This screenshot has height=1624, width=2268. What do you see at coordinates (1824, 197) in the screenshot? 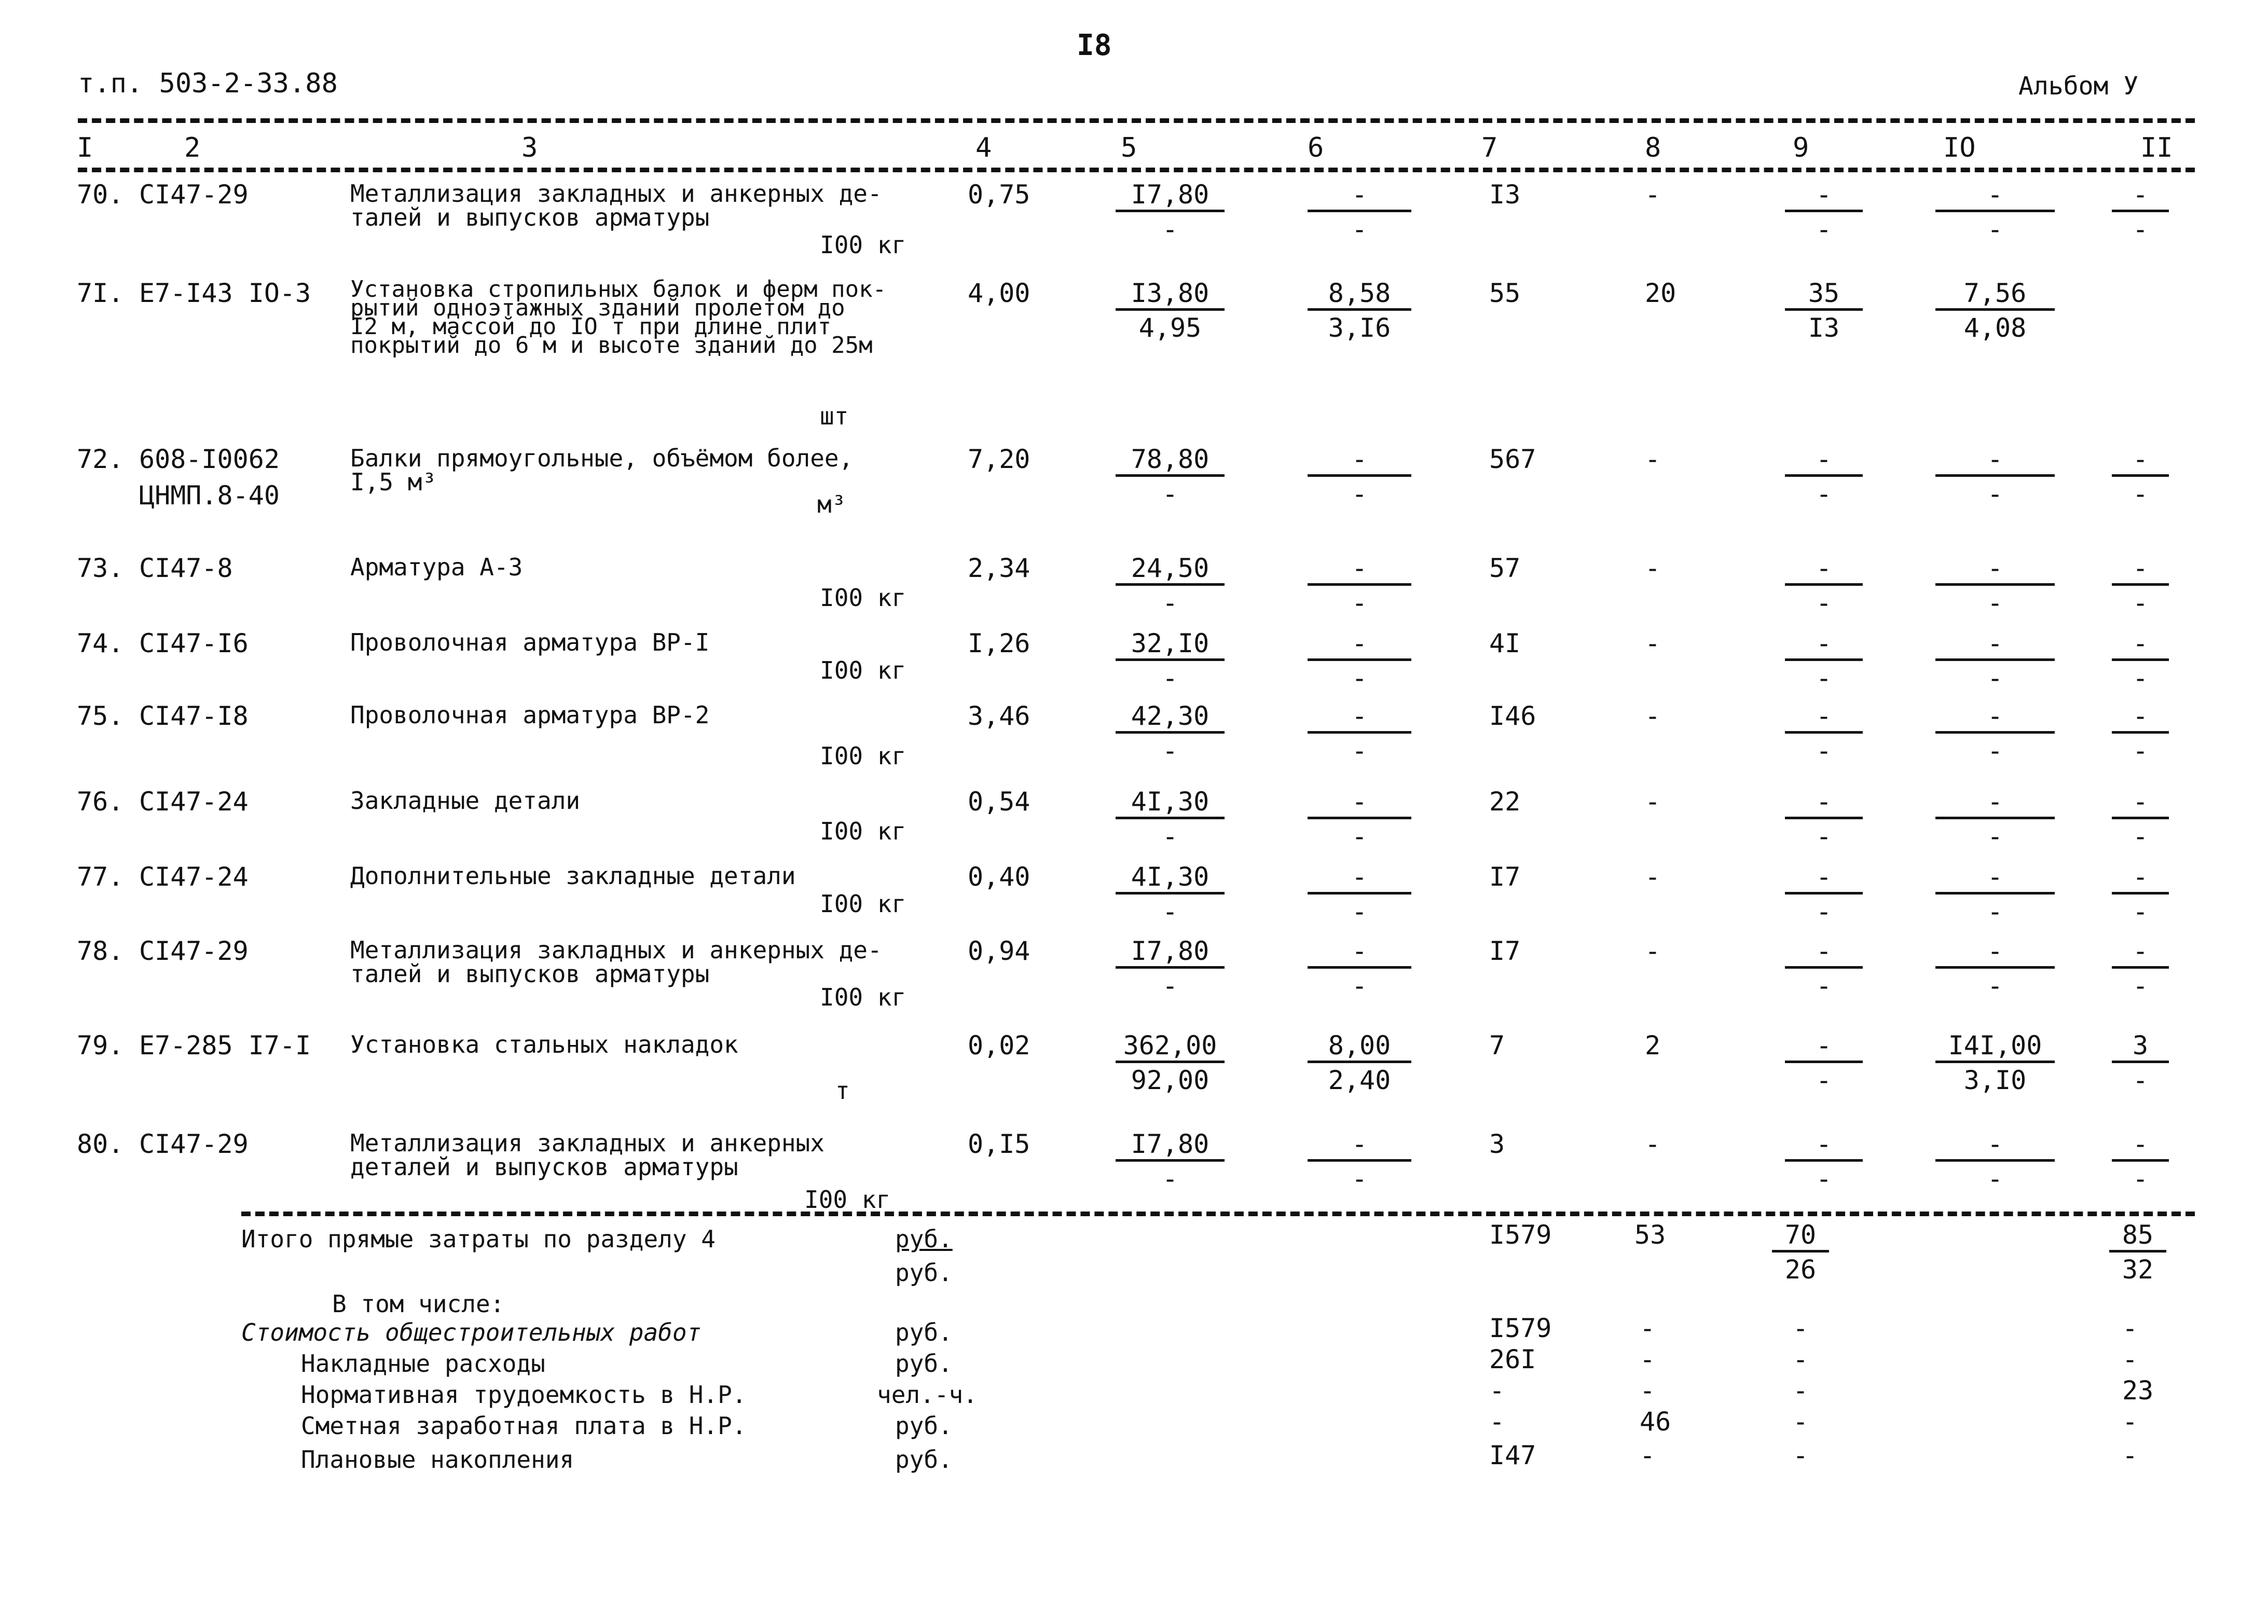
I see `machine-cost-numerator: -` at bounding box center [1824, 197].